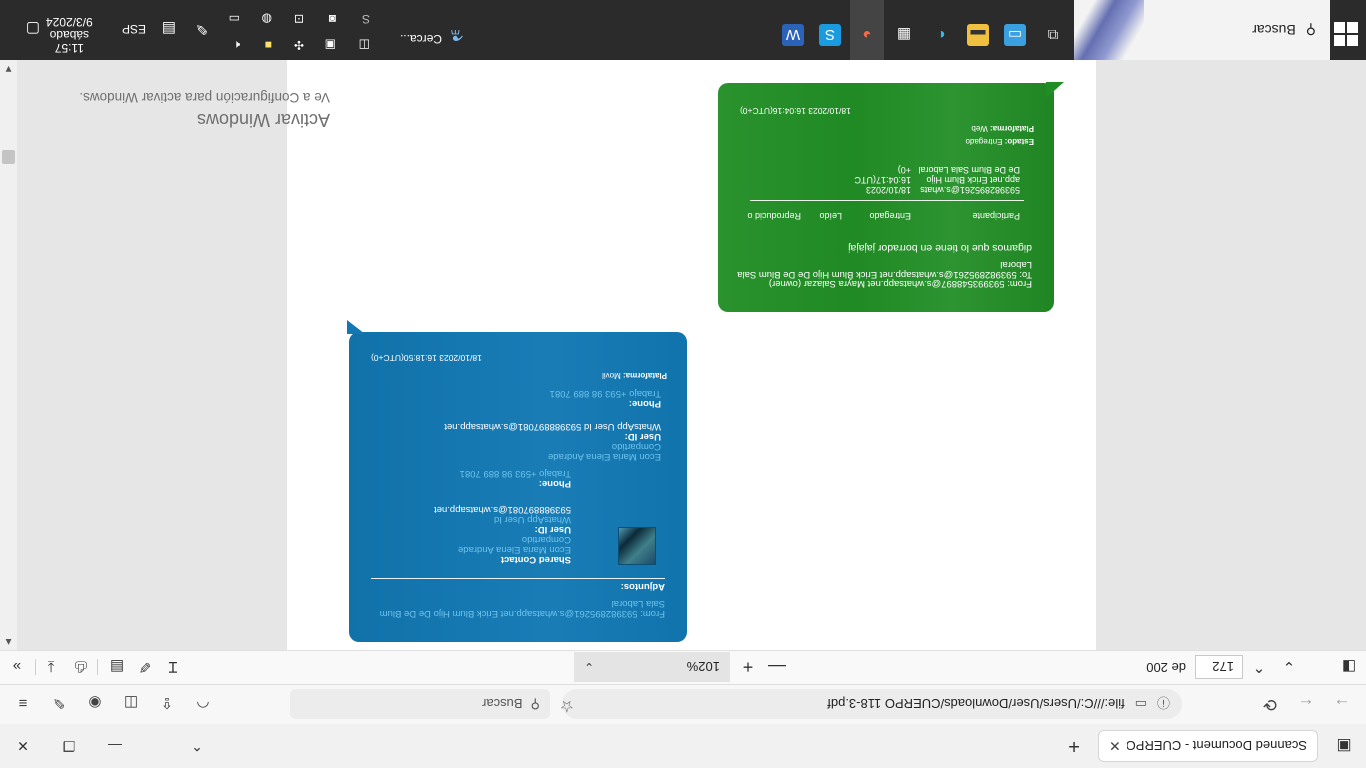 This screenshot has width=1366, height=768. What do you see at coordinates (420, 704) in the screenshot?
I see `search-field: ⚲ Buscar` at bounding box center [420, 704].